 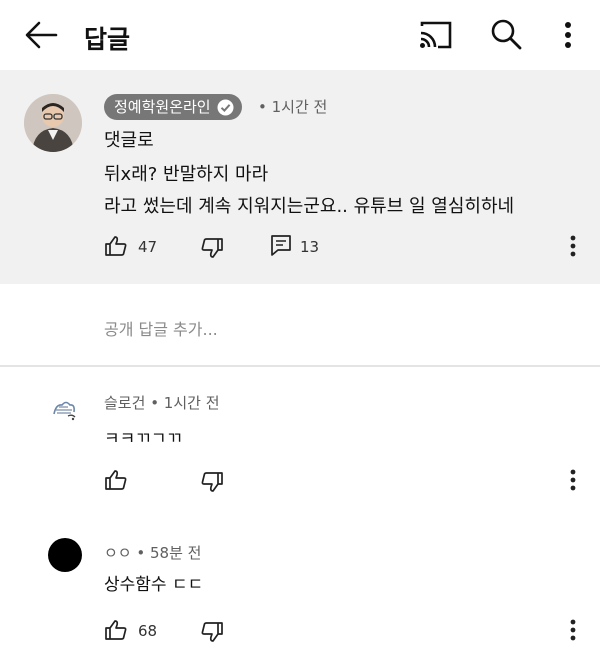 I want to click on comment-text-line: 라고 썼는데 계속 지워지는군요.. 유튜브 일 열심히하네, so click(x=309, y=206).